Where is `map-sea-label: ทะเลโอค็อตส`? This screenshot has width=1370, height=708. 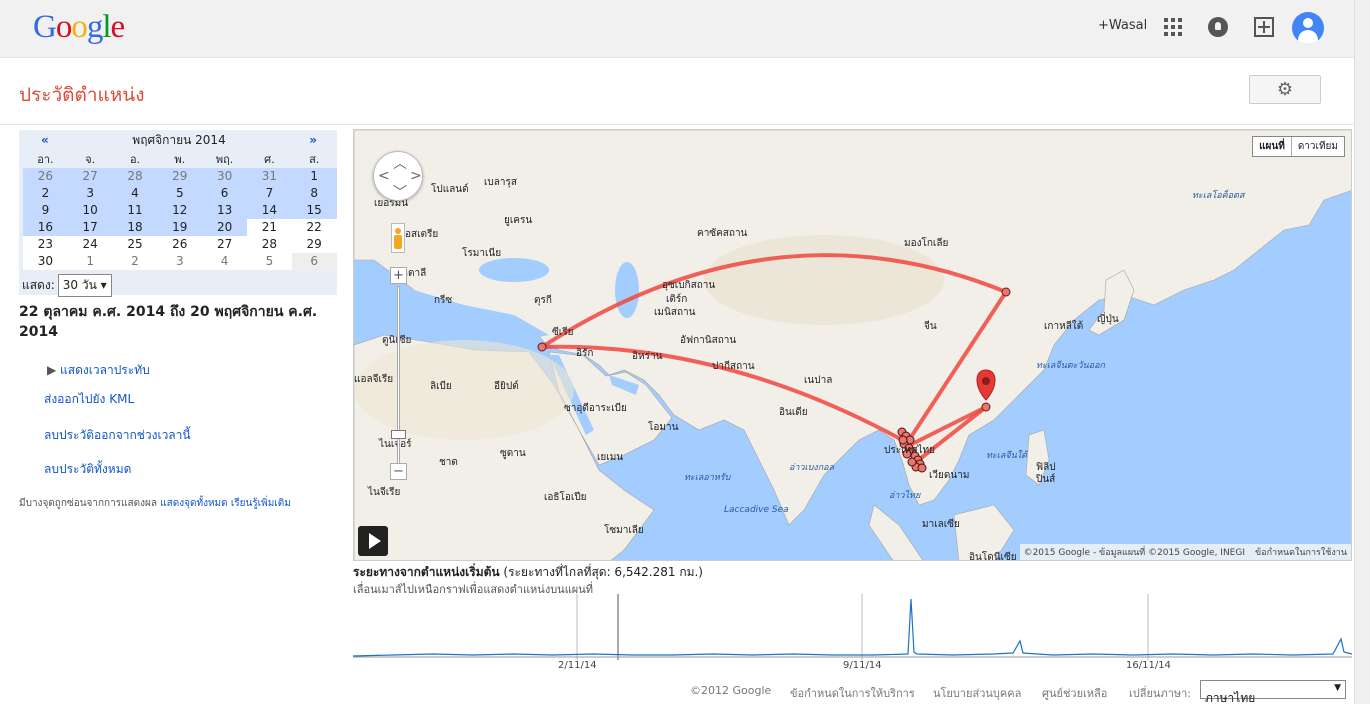 map-sea-label: ทะเลโอค็อตส is located at coordinates (1218, 196).